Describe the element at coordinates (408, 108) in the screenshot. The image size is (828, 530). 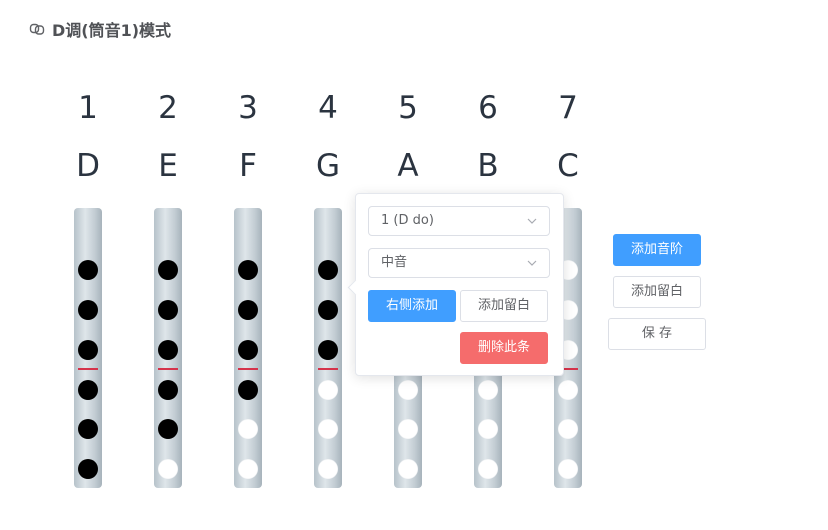
I see `scale-degree-number: 5` at that location.